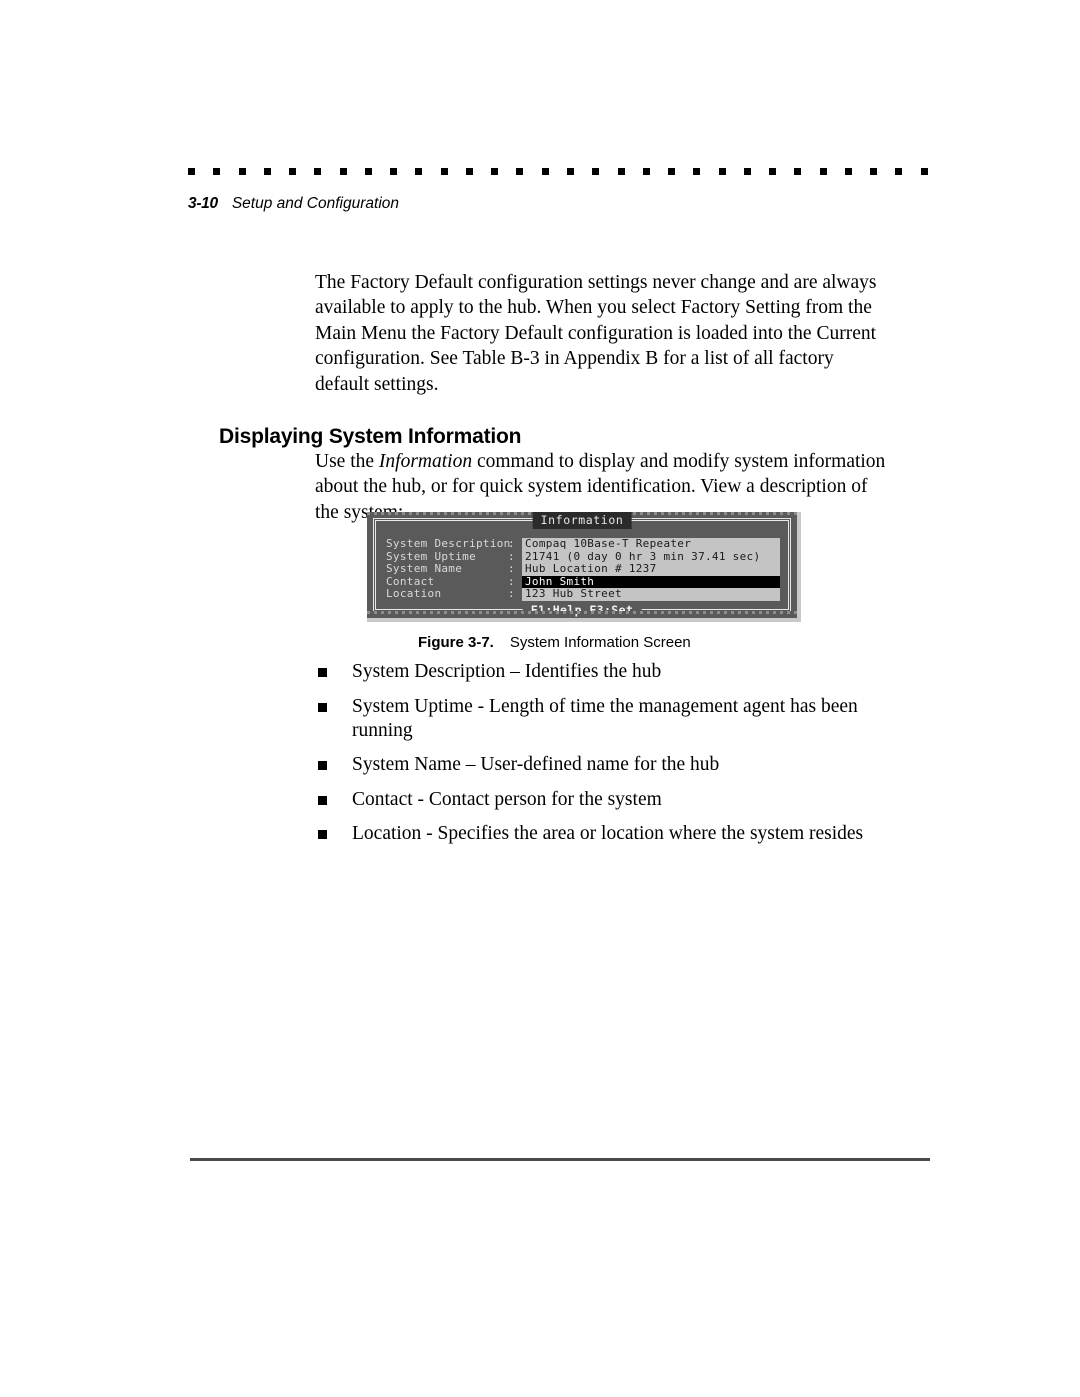 The height and width of the screenshot is (1397, 1080). I want to click on figure-caption-text: System Information Screen, so click(600, 642).